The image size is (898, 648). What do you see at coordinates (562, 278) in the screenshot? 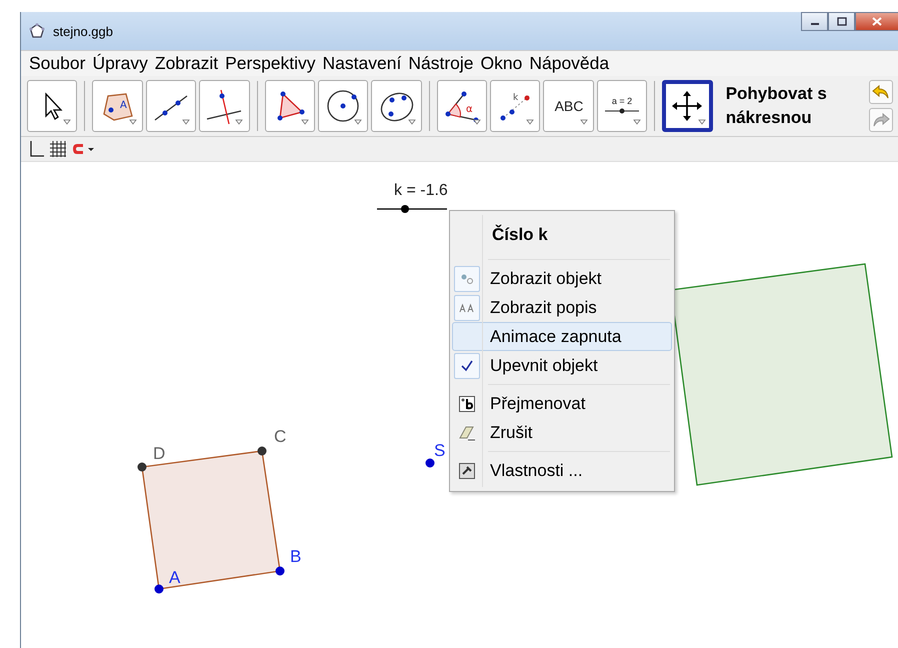
I see `menu-item: Zobrazit objekt` at bounding box center [562, 278].